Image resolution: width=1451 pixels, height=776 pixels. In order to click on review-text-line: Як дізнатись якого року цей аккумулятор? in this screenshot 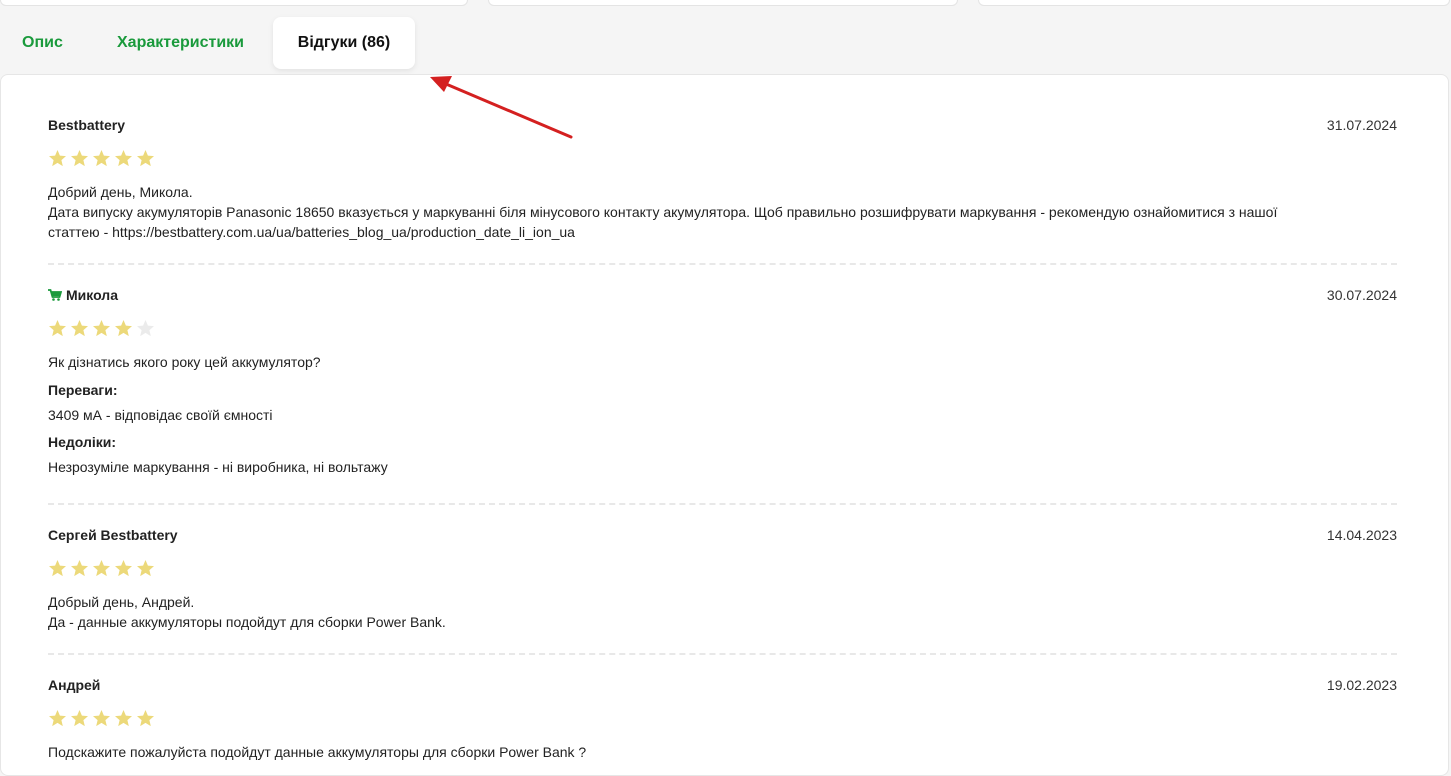, I will do `click(184, 362)`.